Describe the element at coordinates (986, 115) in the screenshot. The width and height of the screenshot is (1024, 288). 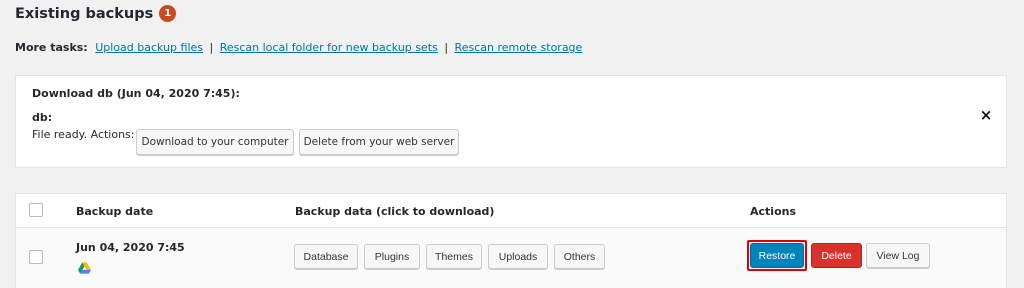
I see `close-icon: ×` at that location.